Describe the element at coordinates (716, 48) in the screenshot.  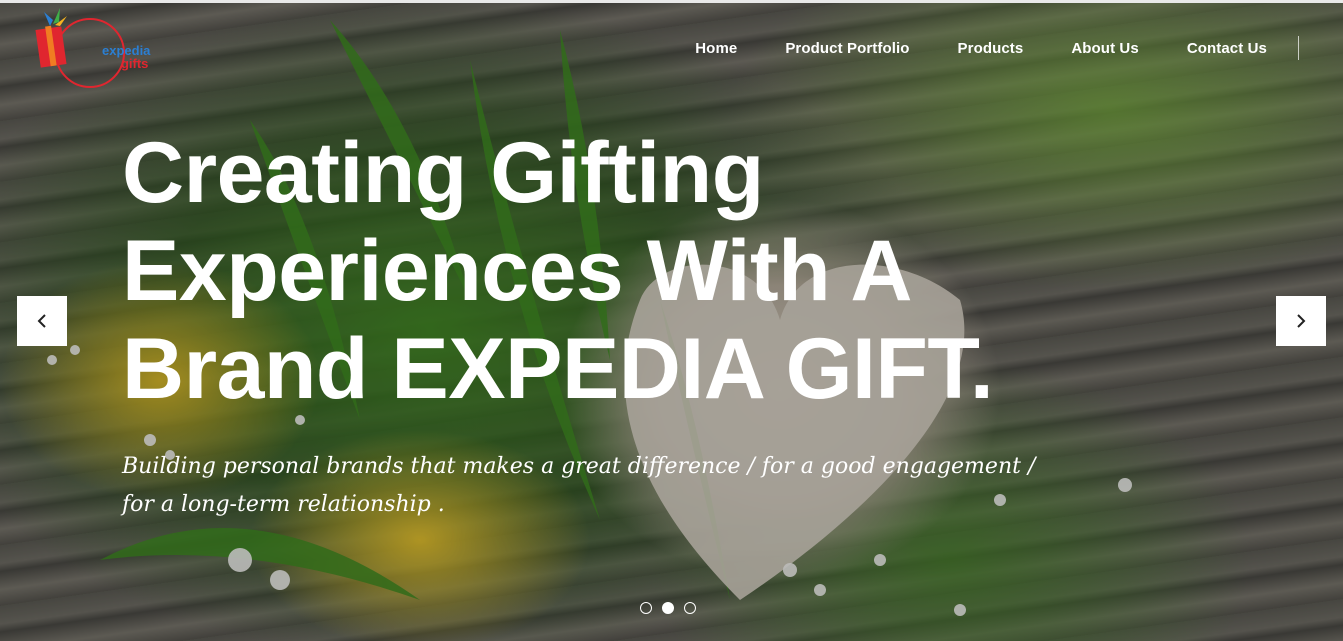
I see `nav-home: Home` at that location.